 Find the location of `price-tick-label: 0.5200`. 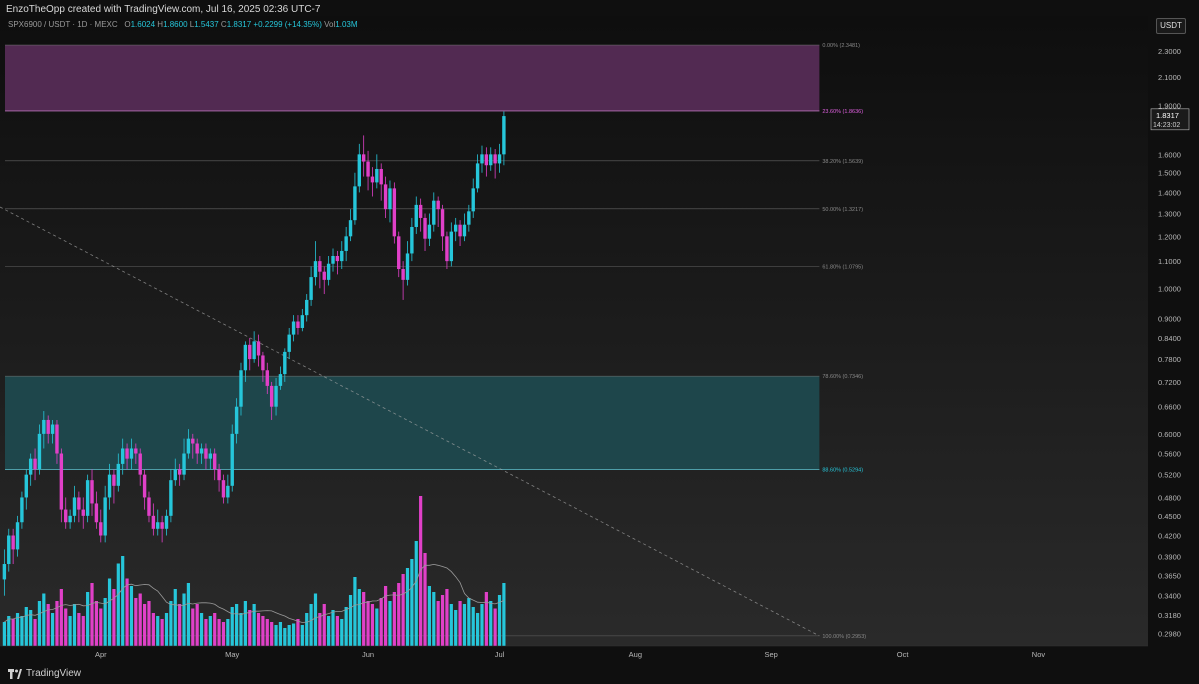

price-tick-label: 0.5200 is located at coordinates (1169, 475).